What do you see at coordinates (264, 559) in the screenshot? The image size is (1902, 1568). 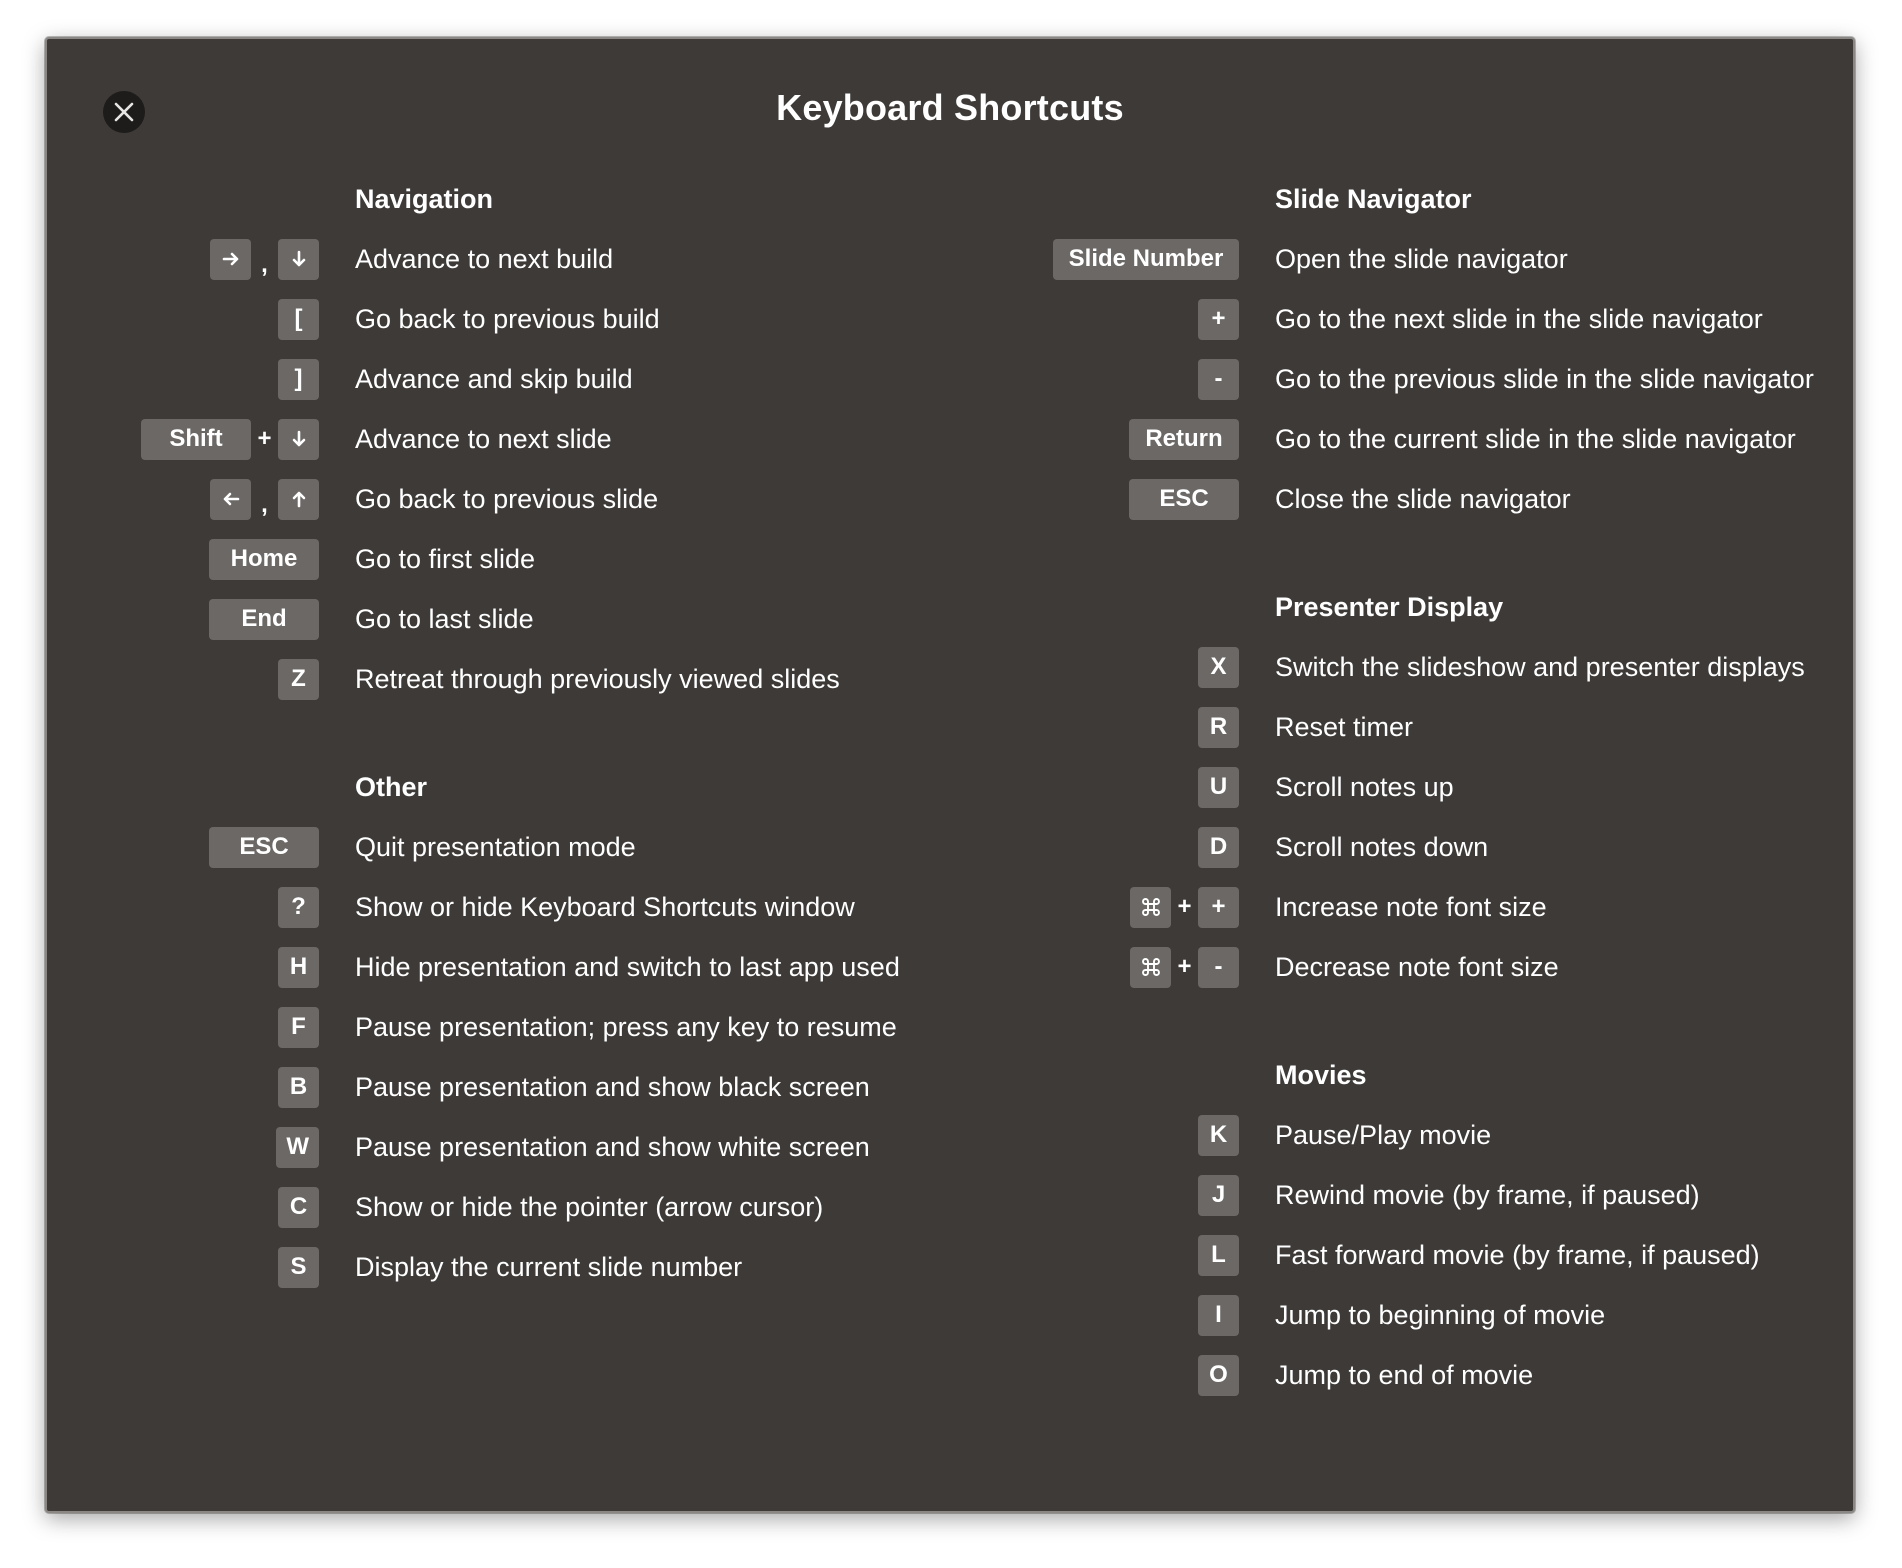 I see `home-key: Home` at bounding box center [264, 559].